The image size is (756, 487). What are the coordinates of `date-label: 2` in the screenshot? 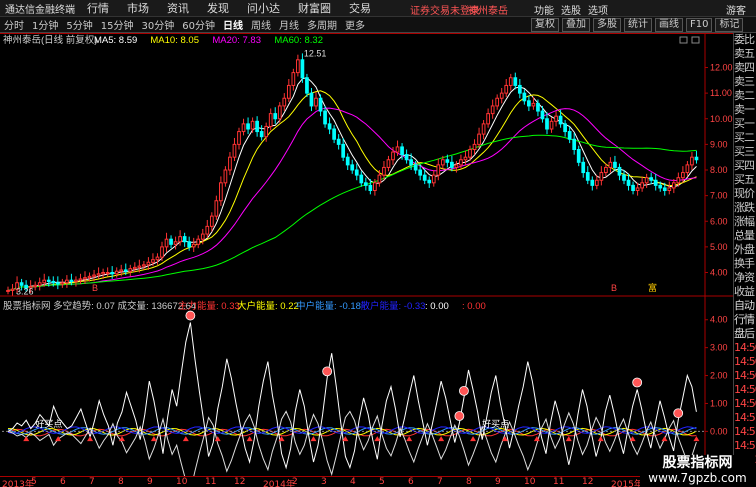 It's located at (295, 482).